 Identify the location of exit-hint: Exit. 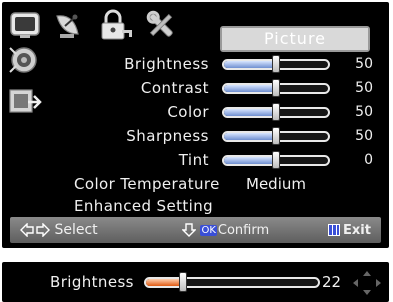
(349, 230).